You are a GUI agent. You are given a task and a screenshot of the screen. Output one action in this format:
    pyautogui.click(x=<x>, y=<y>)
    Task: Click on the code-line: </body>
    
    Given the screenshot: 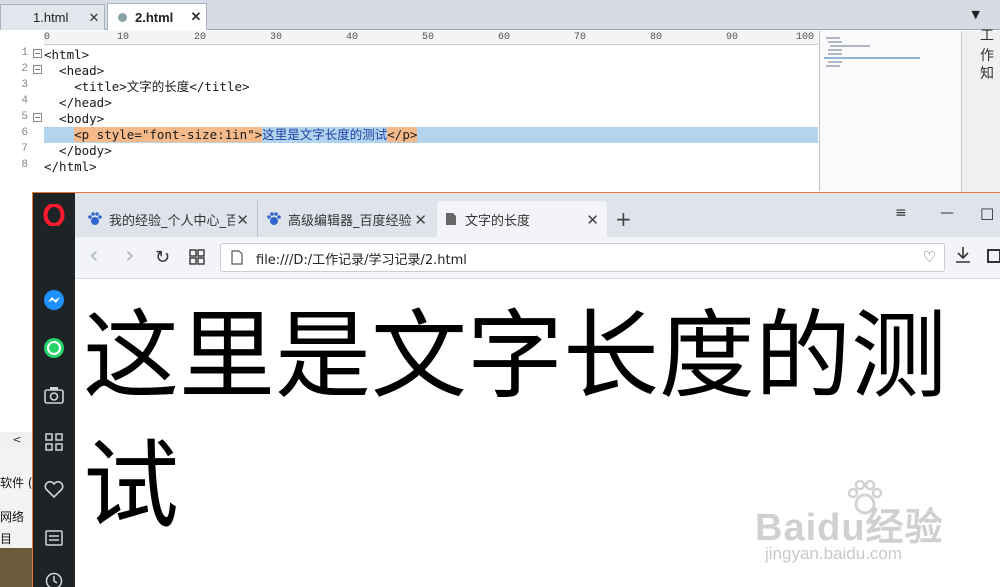 What is the action you would take?
    pyautogui.click(x=431, y=151)
    